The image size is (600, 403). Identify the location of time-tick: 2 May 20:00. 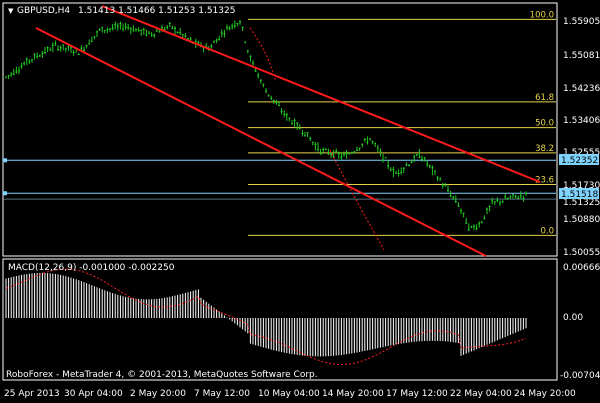
(158, 394).